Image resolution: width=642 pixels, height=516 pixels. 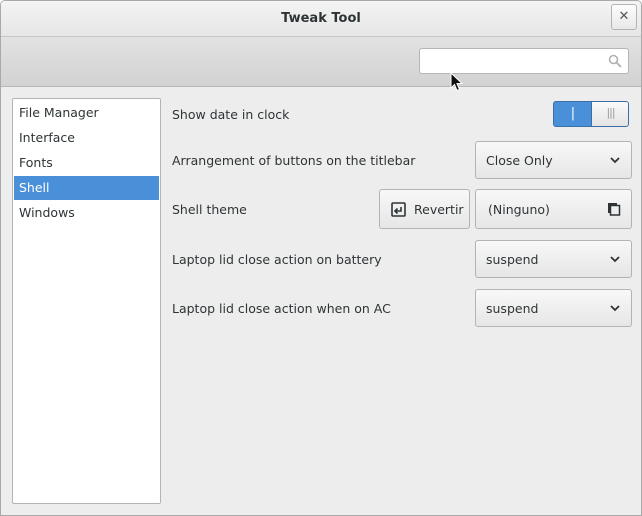 What do you see at coordinates (553, 259) in the screenshot?
I see `lid-battery-combo: suspend` at bounding box center [553, 259].